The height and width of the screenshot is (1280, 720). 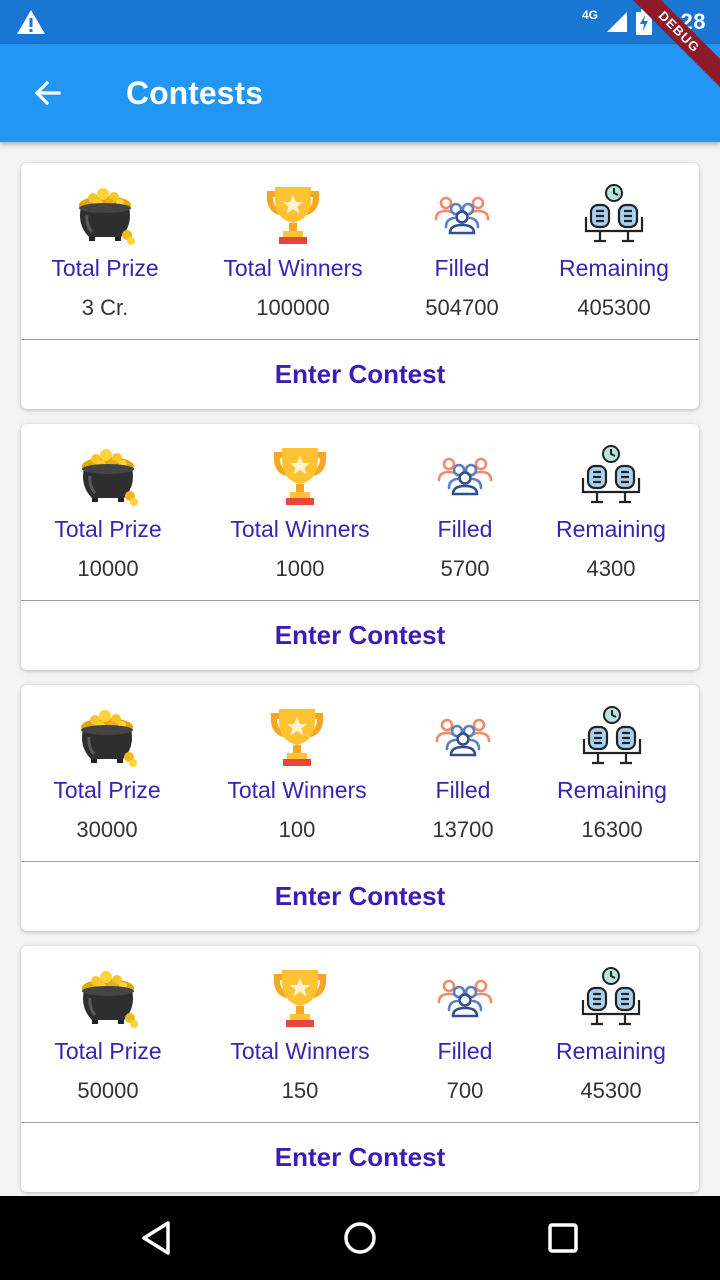 What do you see at coordinates (614, 251) in the screenshot?
I see `stat-remaining: Remaining 405300` at bounding box center [614, 251].